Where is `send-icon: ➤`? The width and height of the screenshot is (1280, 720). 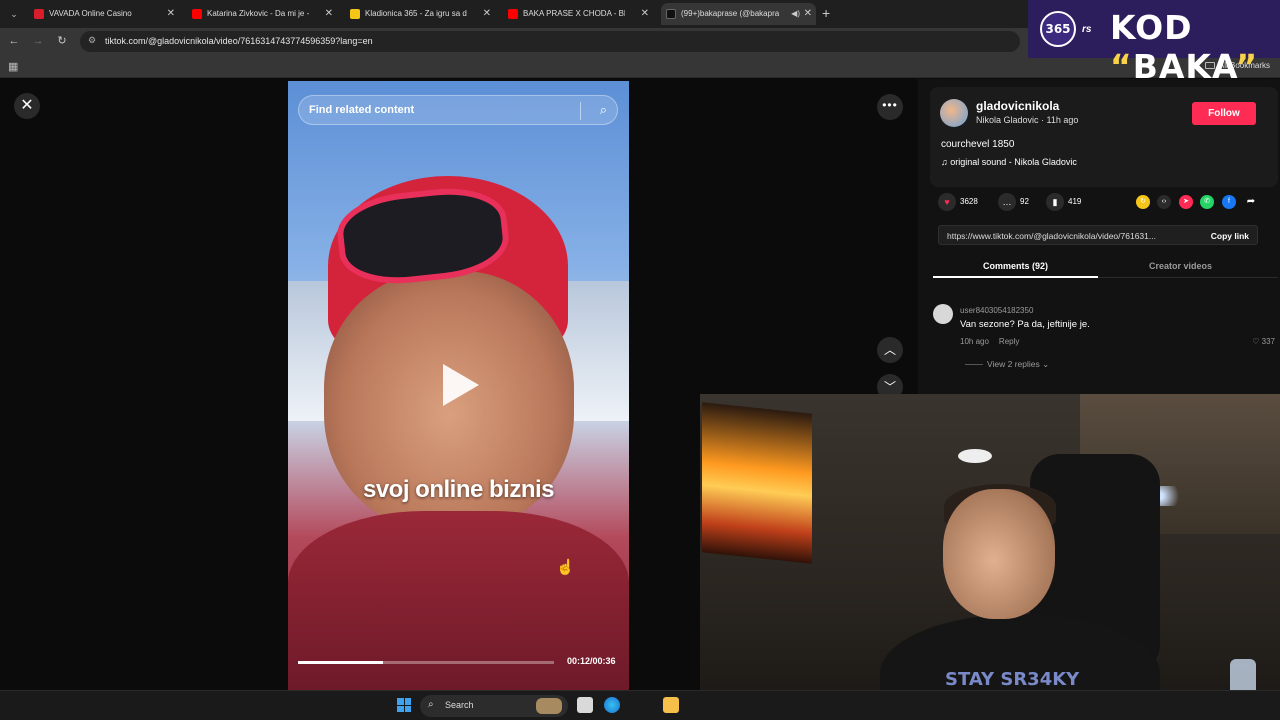
send-icon: ➤ is located at coordinates (1186, 202).